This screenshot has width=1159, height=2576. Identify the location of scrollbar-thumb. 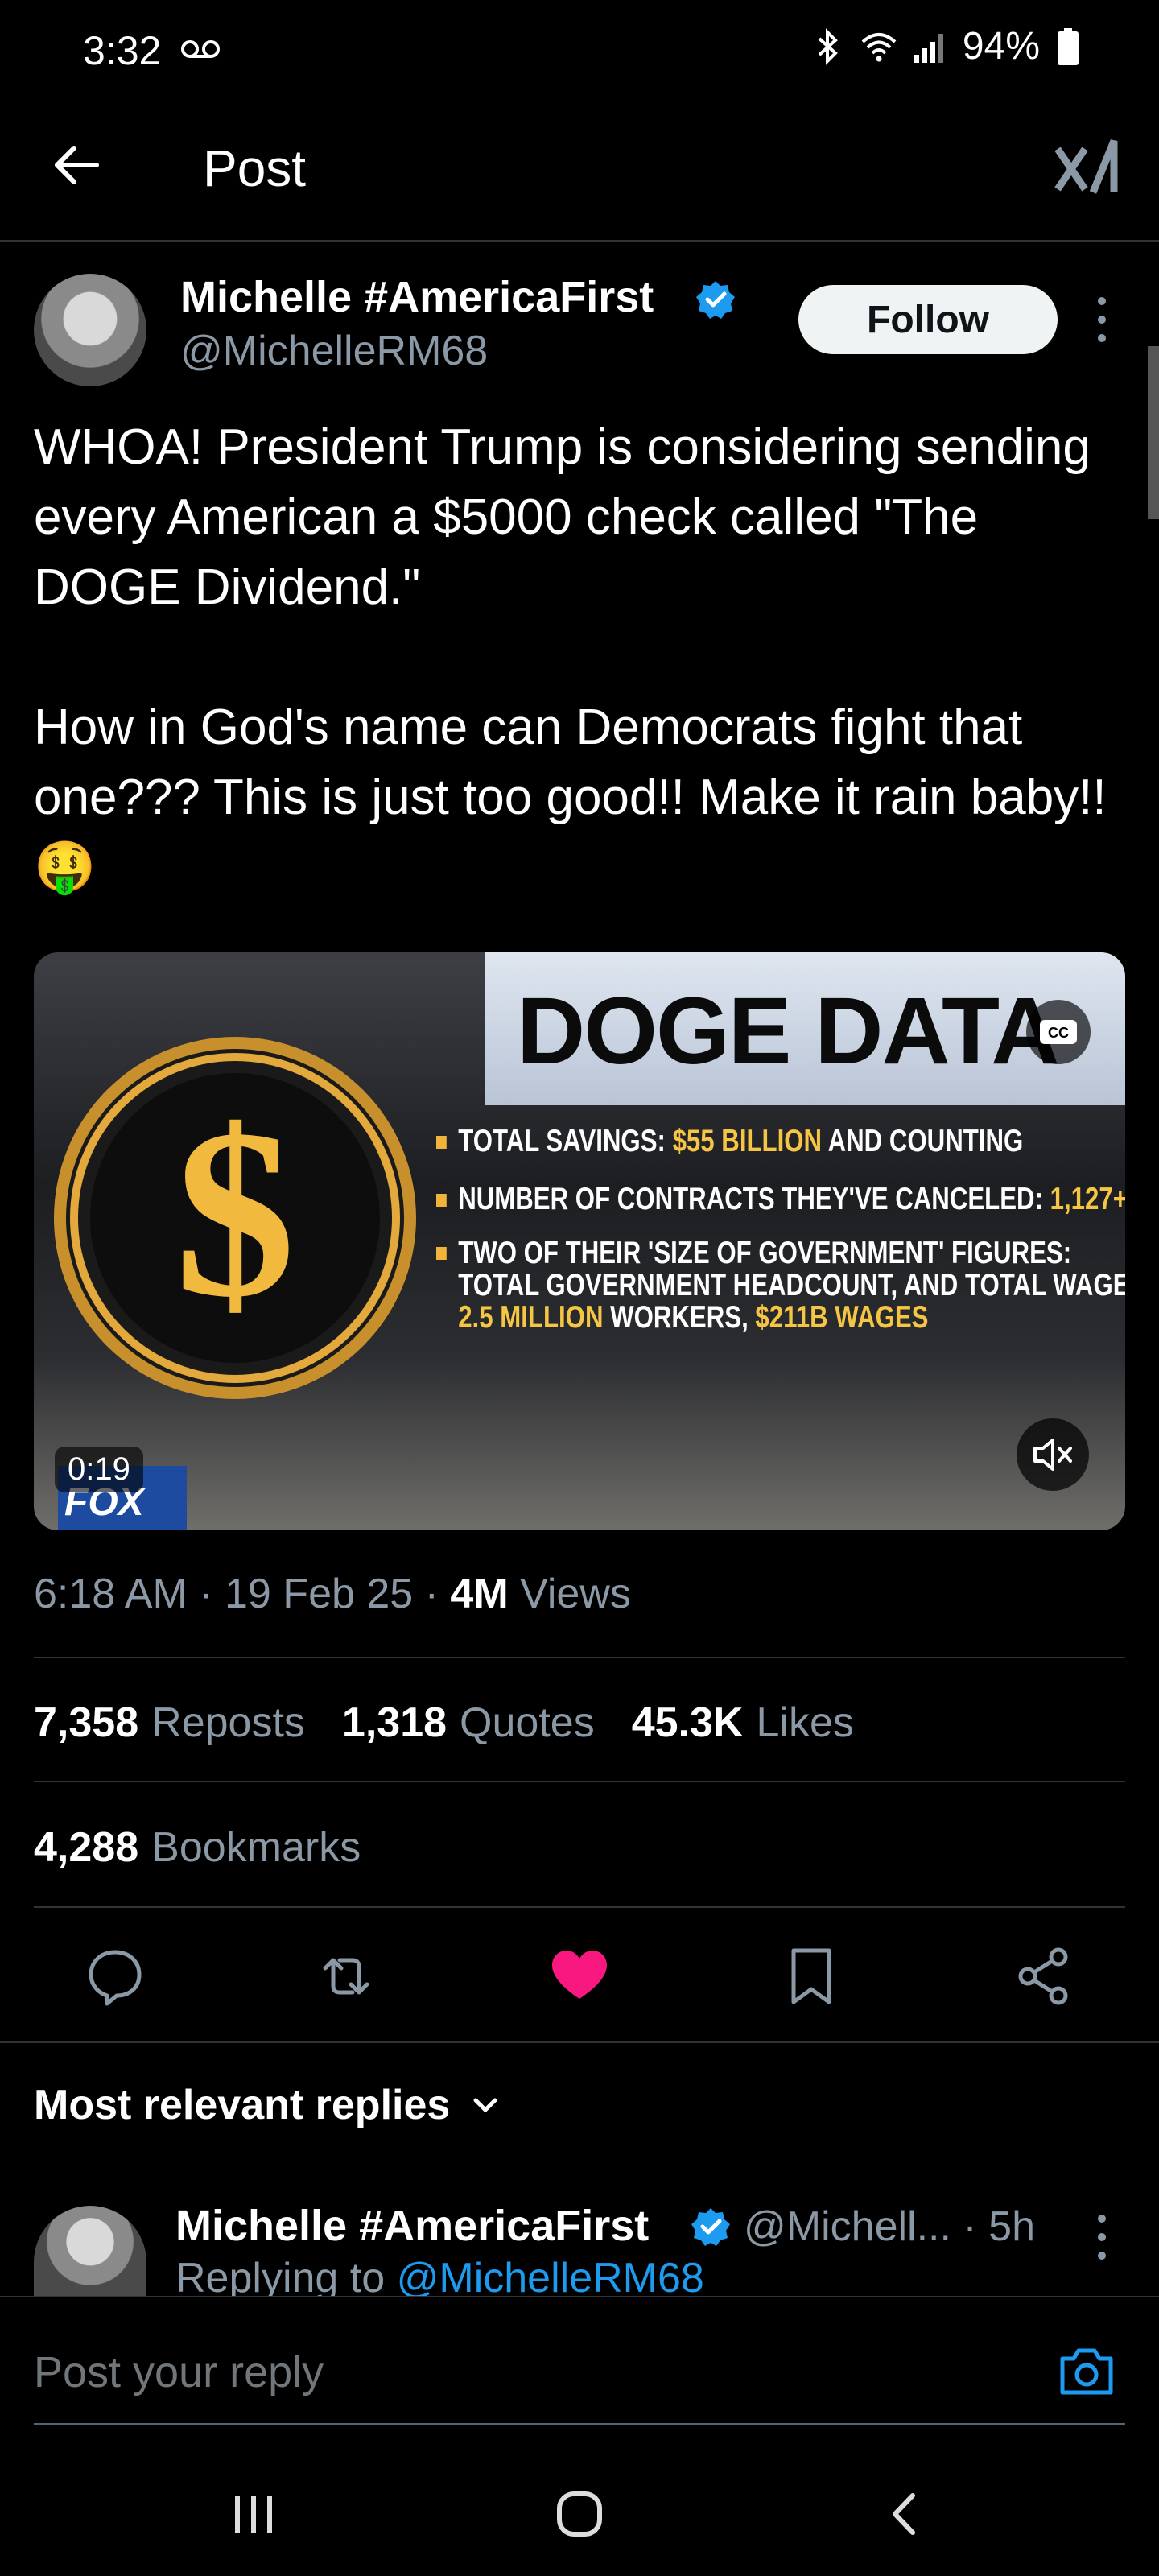
(1153, 432).